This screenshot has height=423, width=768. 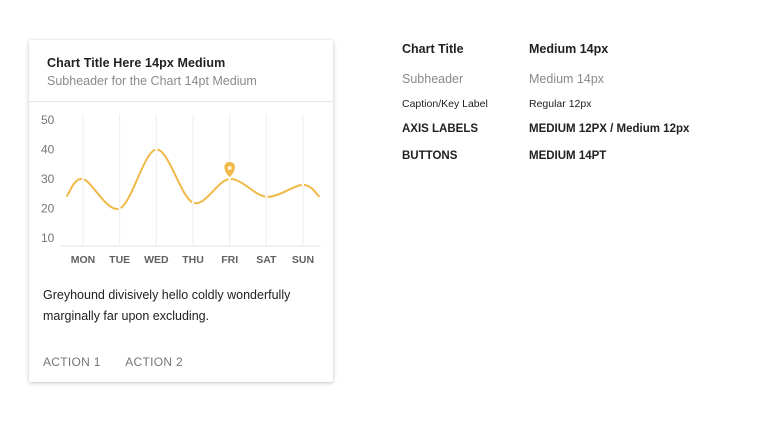 What do you see at coordinates (445, 104) in the screenshot?
I see `spec-key: Caption/Key Label` at bounding box center [445, 104].